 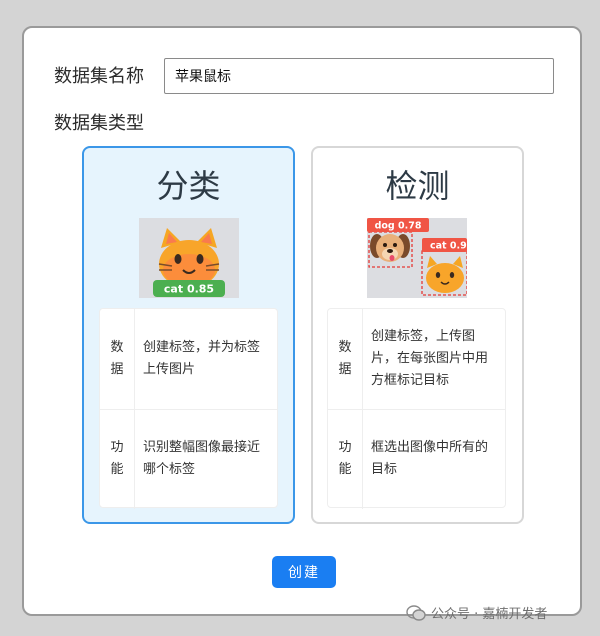 I want to click on data-row-description: 创建标签，上传图片，在每张图片中用方框标记目标, so click(x=430, y=358).